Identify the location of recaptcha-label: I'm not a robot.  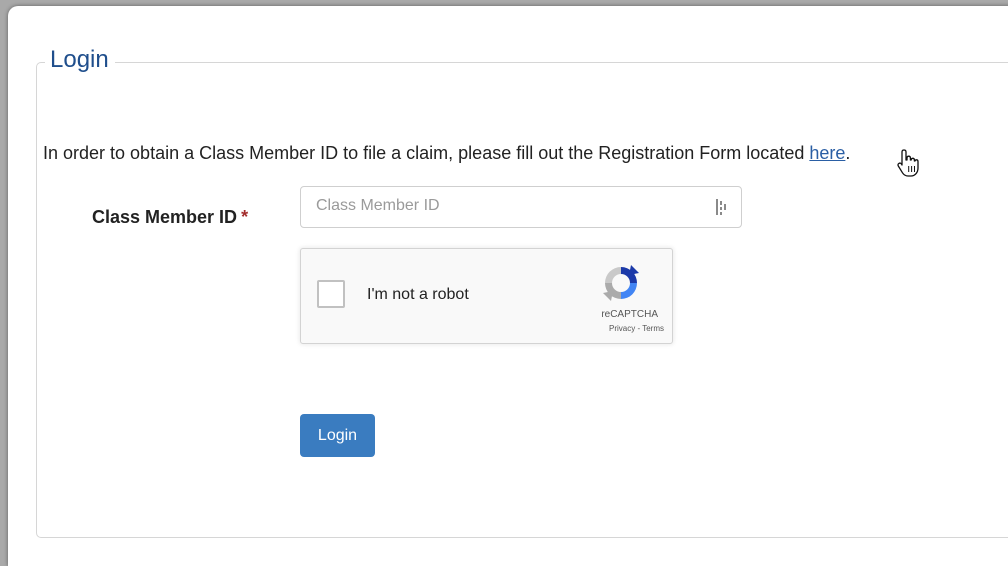
(418, 294).